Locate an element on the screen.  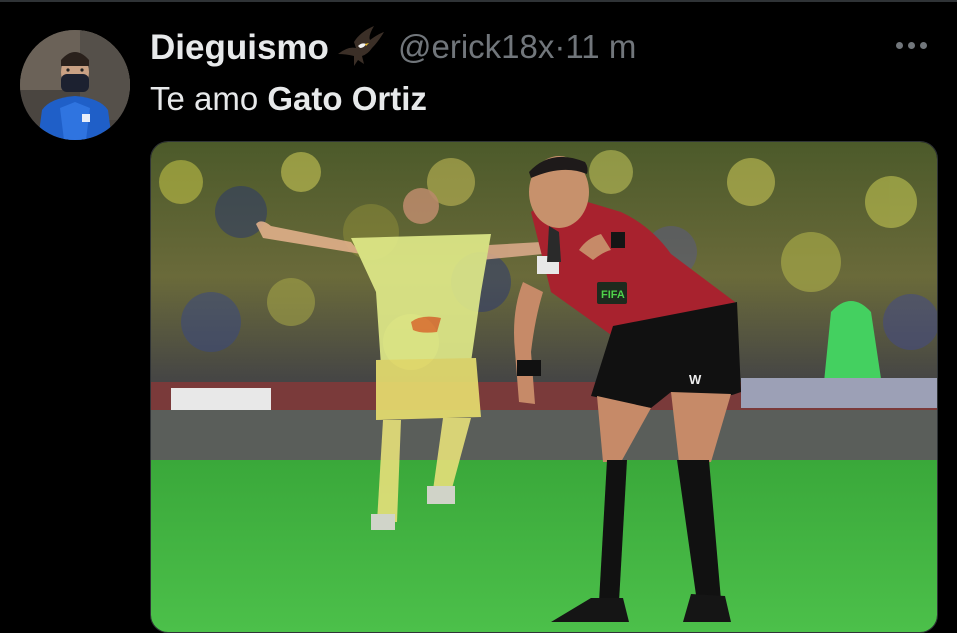
avatar is located at coordinates (75, 85).